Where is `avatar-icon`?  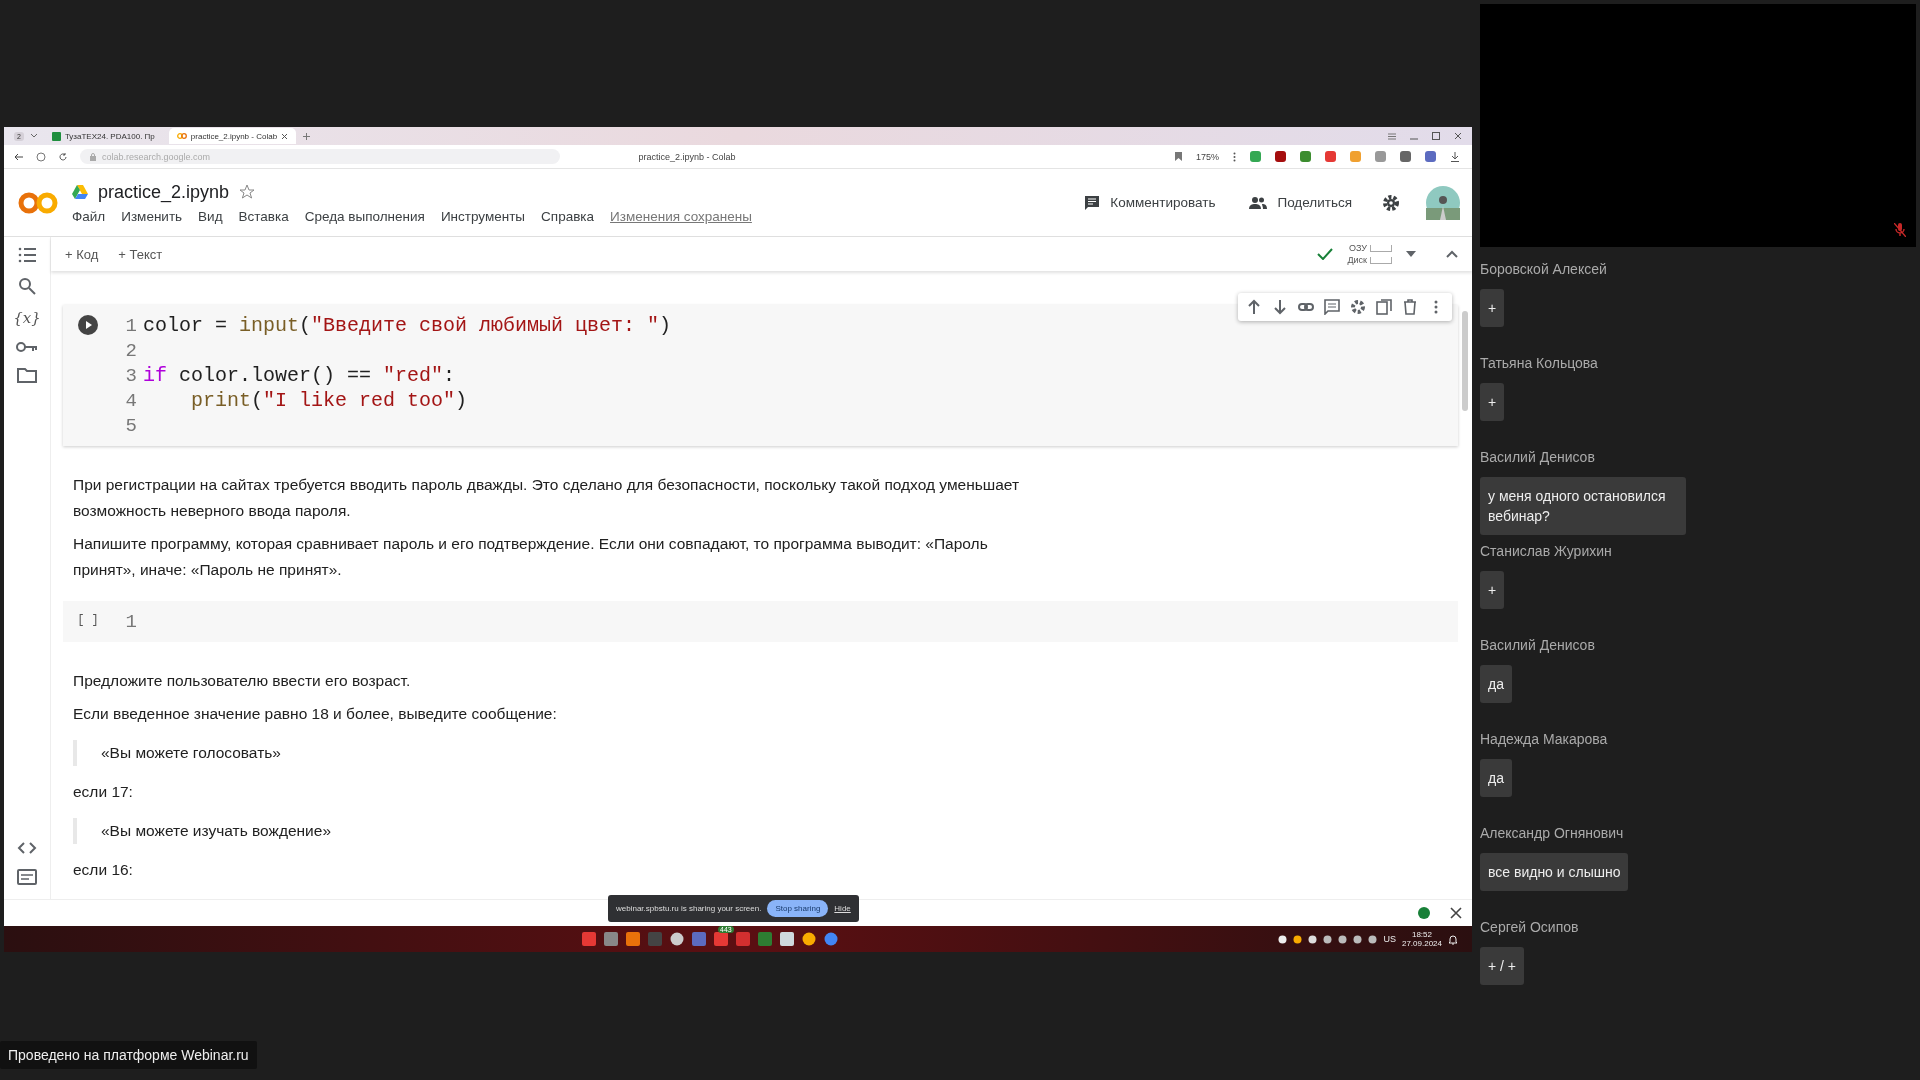
avatar-icon is located at coordinates (1443, 202).